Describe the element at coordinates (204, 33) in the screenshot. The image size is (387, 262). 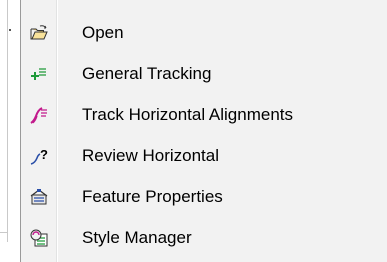
I see `menu-item-open: Open` at that location.